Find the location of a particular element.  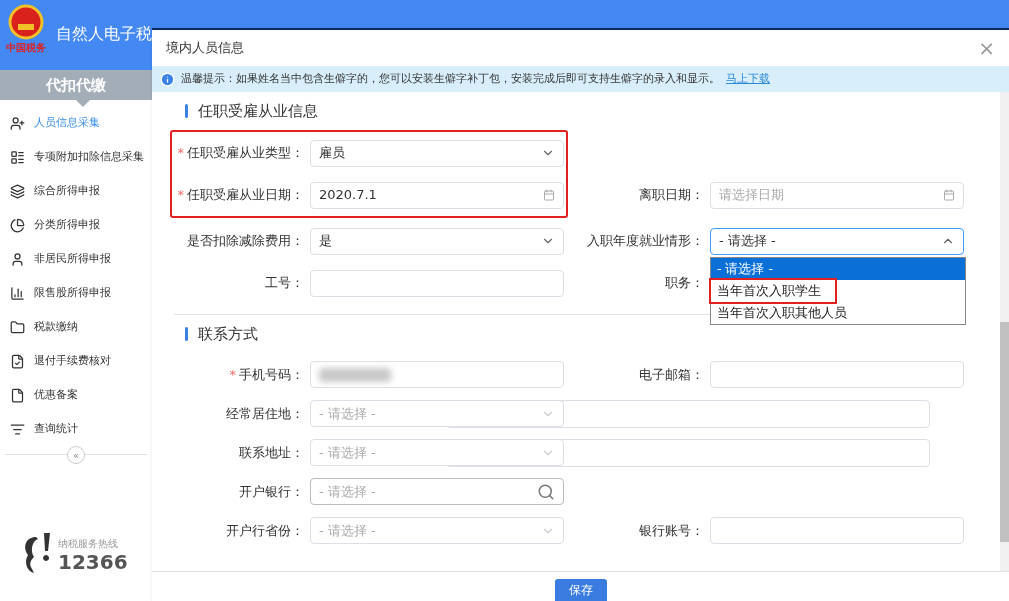

sidebar-item: 优惠备案 is located at coordinates (76, 395).